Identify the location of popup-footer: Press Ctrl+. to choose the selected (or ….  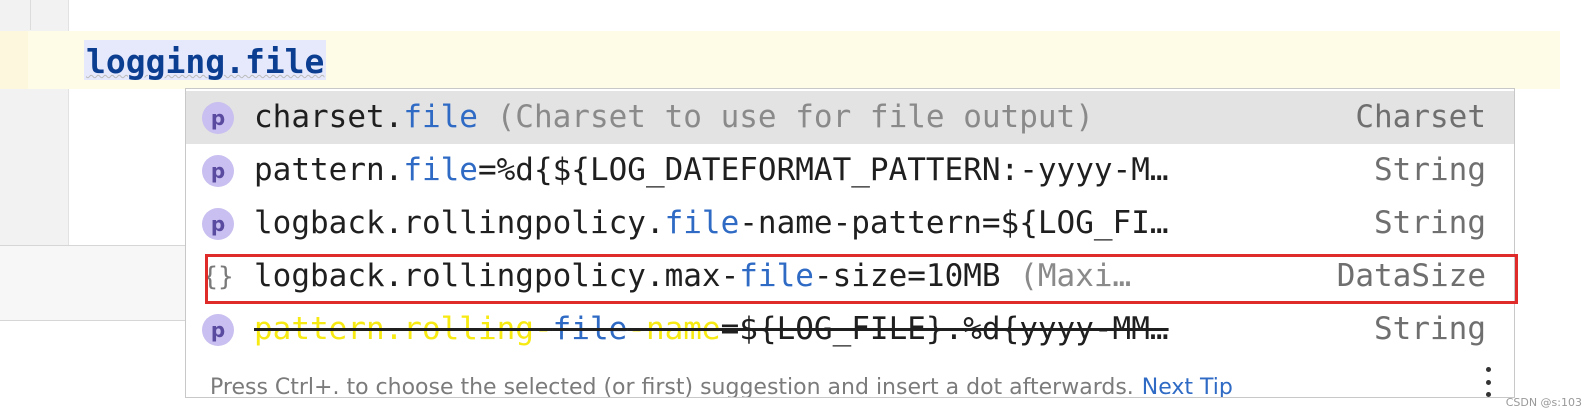
(721, 385).